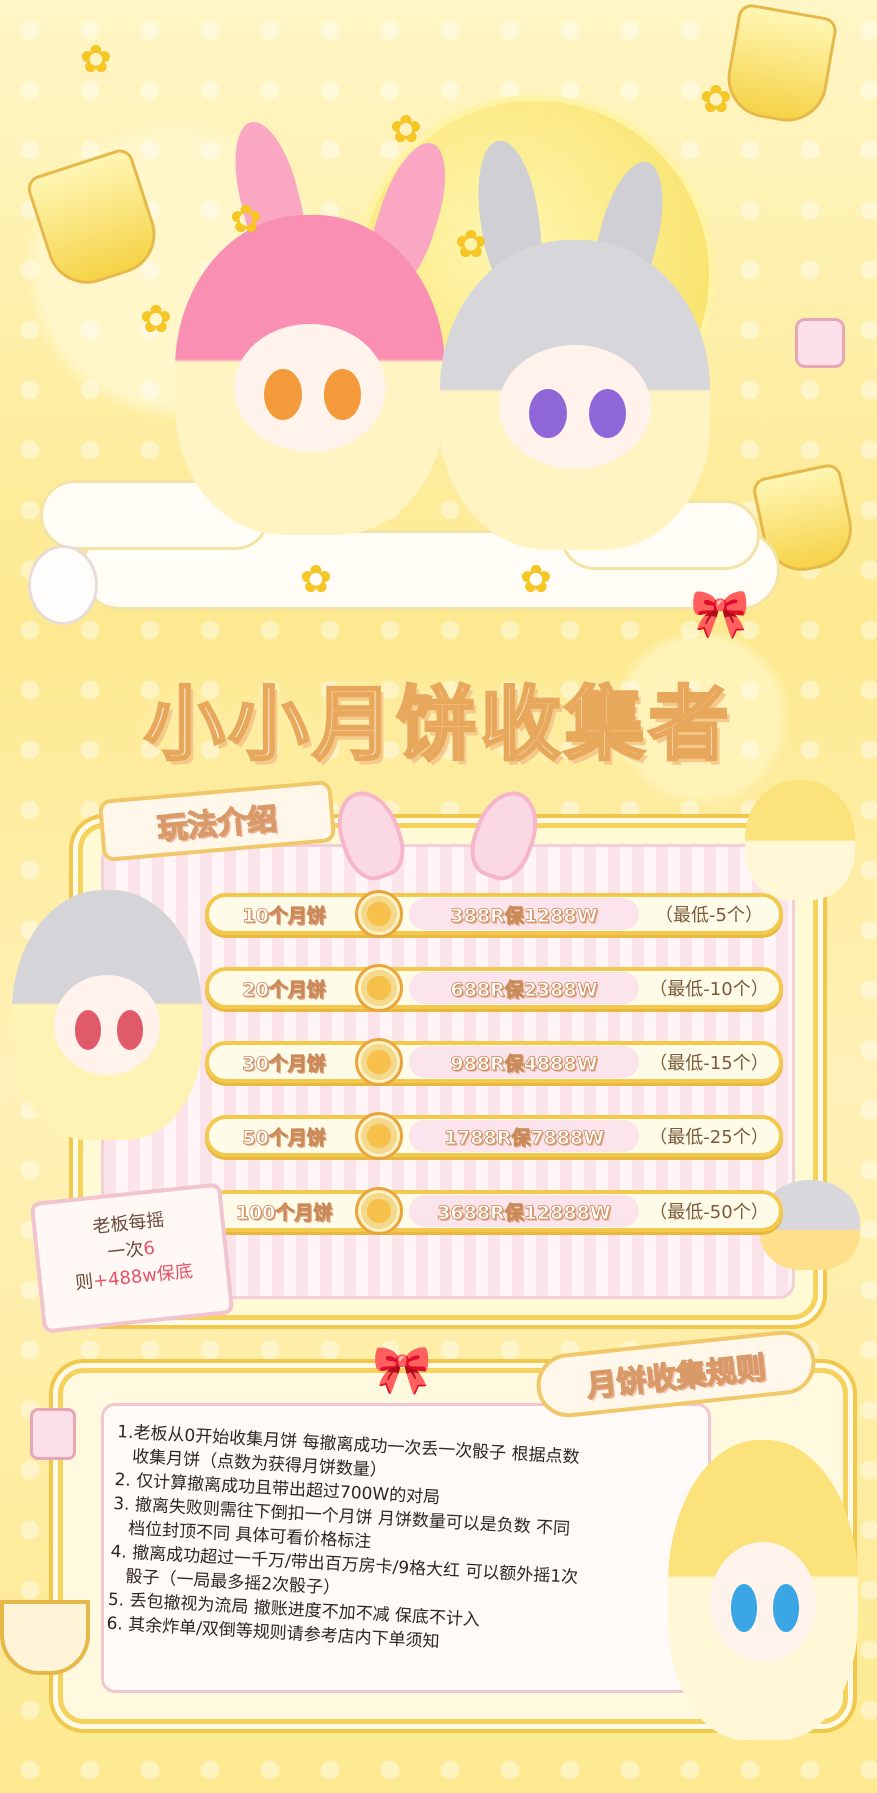  Describe the element at coordinates (575, 395) in the screenshot. I see `silver-bunny-character` at that location.